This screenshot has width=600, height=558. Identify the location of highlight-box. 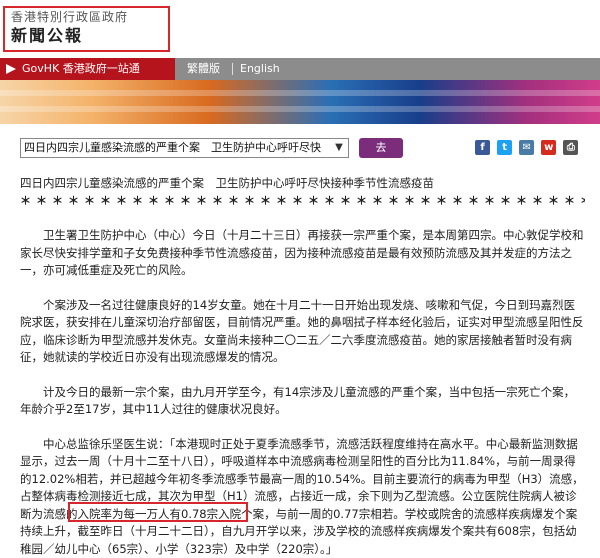
(158, 512).